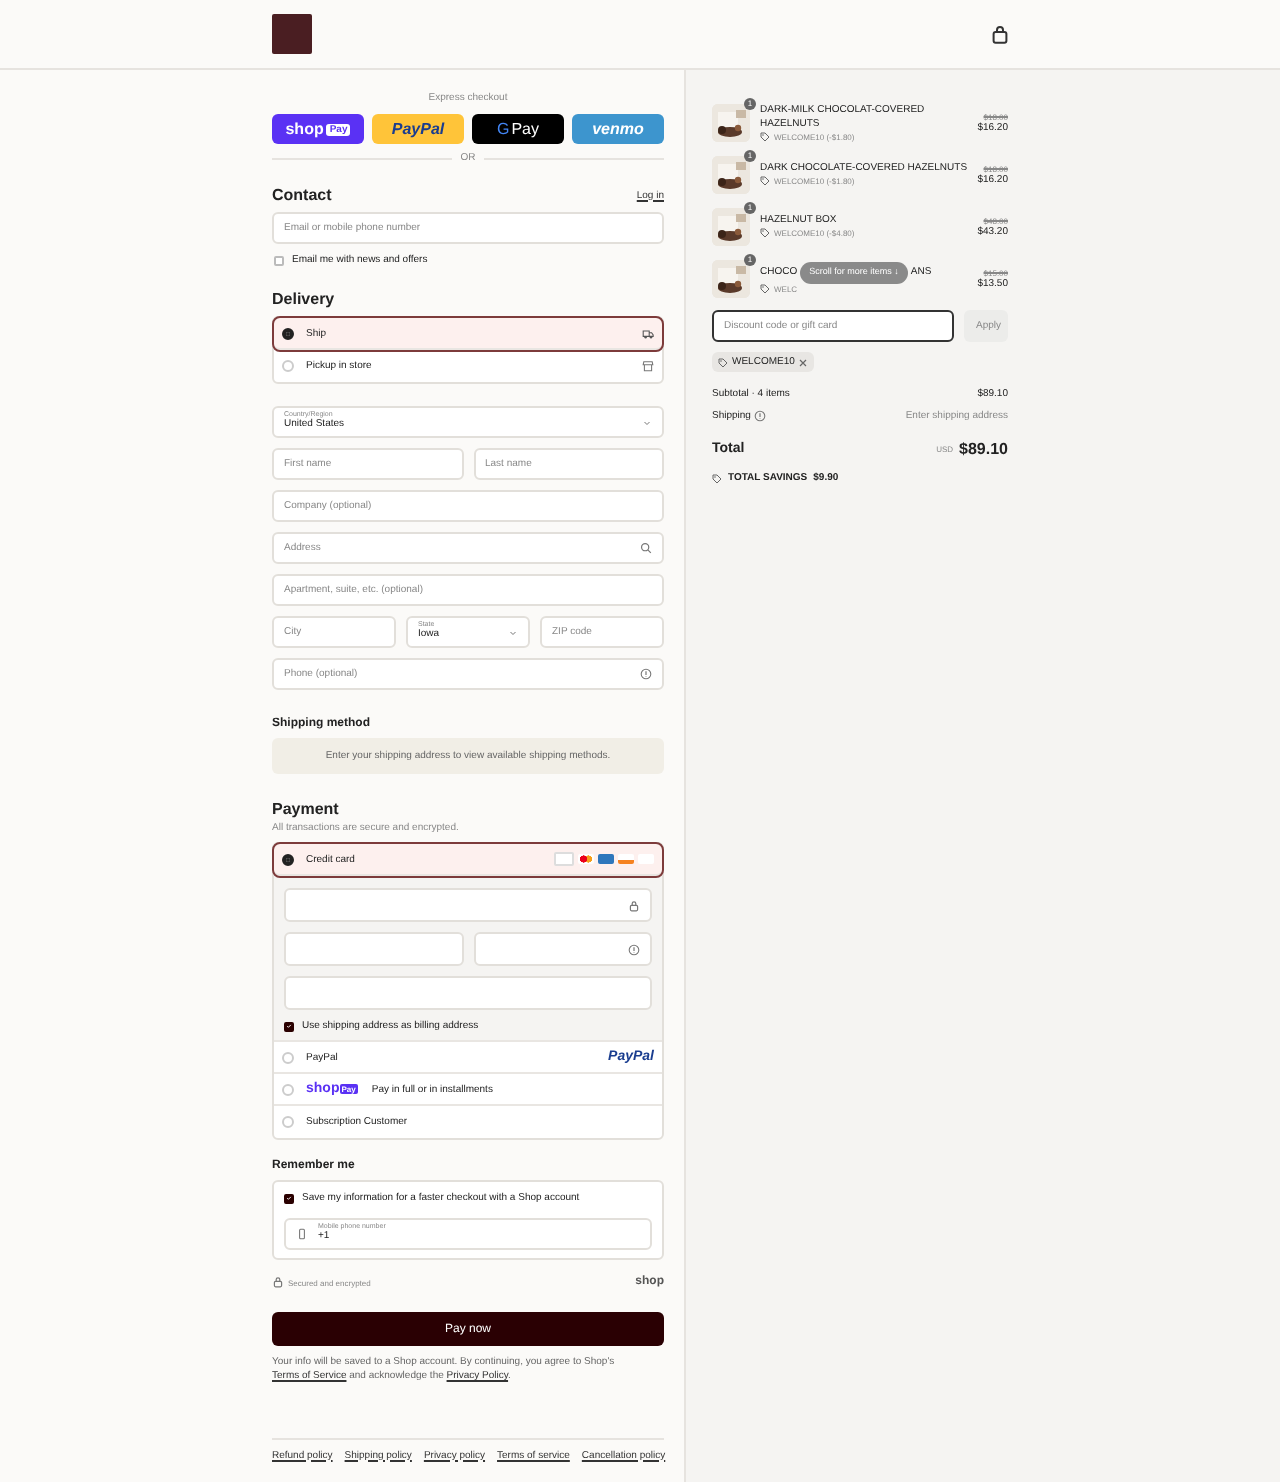 This screenshot has height=1482, width=1280. I want to click on section-heading: Payment, so click(306, 809).